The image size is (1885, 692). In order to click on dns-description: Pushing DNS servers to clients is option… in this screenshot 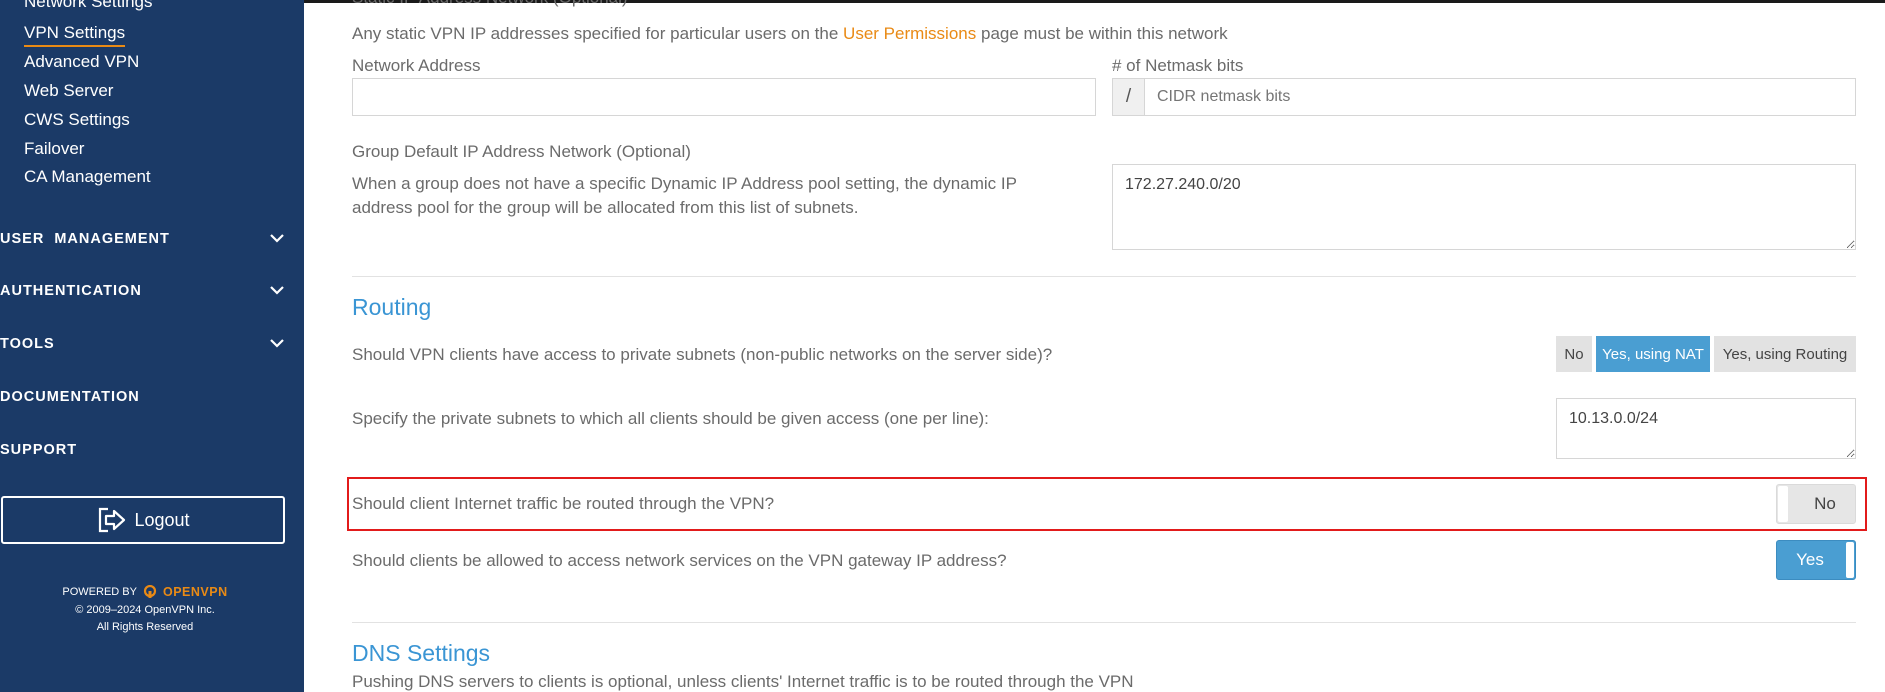, I will do `click(743, 681)`.